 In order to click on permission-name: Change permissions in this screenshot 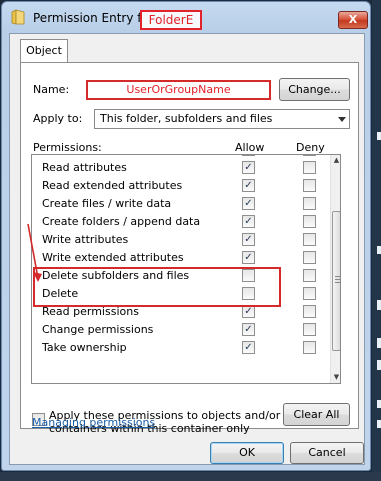, I will do `click(98, 329)`.